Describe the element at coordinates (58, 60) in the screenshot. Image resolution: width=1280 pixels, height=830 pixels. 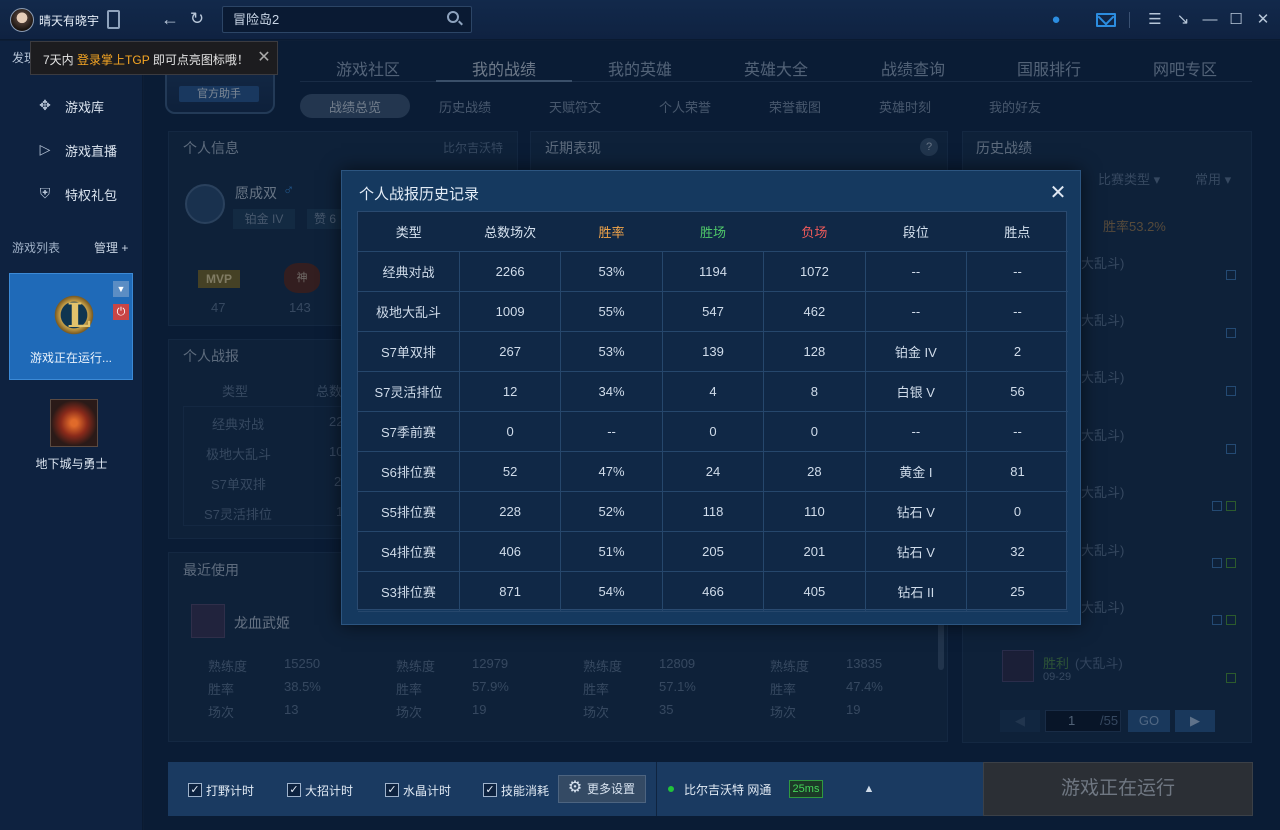
I see `tip-prefix: 7天内` at that location.